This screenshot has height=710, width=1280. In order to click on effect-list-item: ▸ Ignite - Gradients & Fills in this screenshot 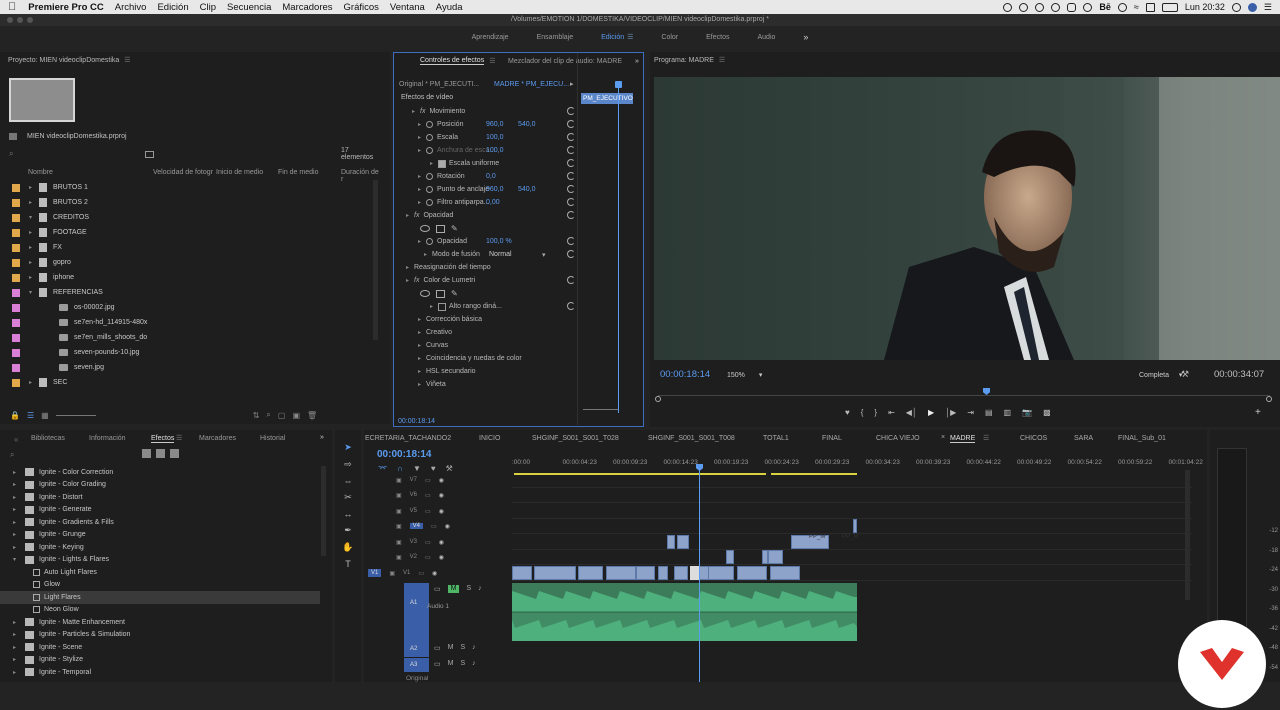, I will do `click(160, 522)`.